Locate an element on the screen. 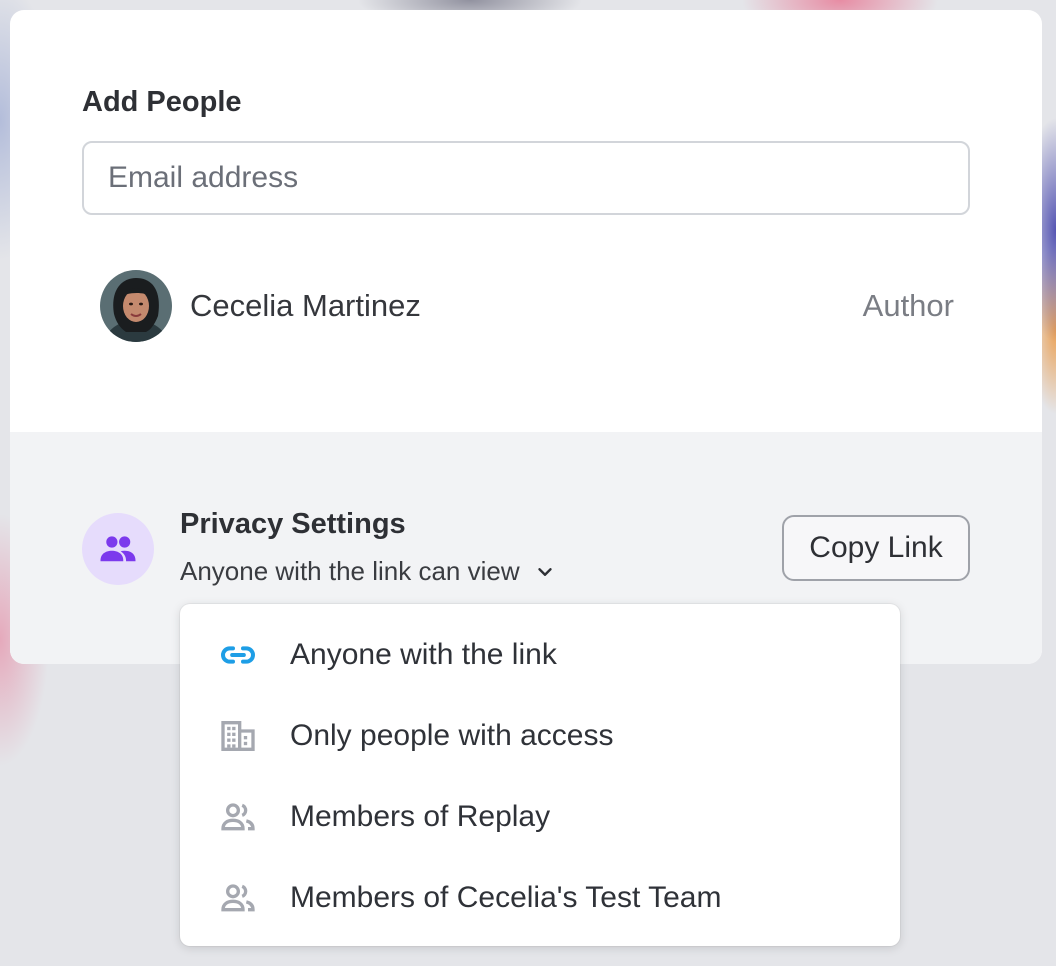  menu-item-anyone-with-link: Anyone with the link is located at coordinates (540, 654).